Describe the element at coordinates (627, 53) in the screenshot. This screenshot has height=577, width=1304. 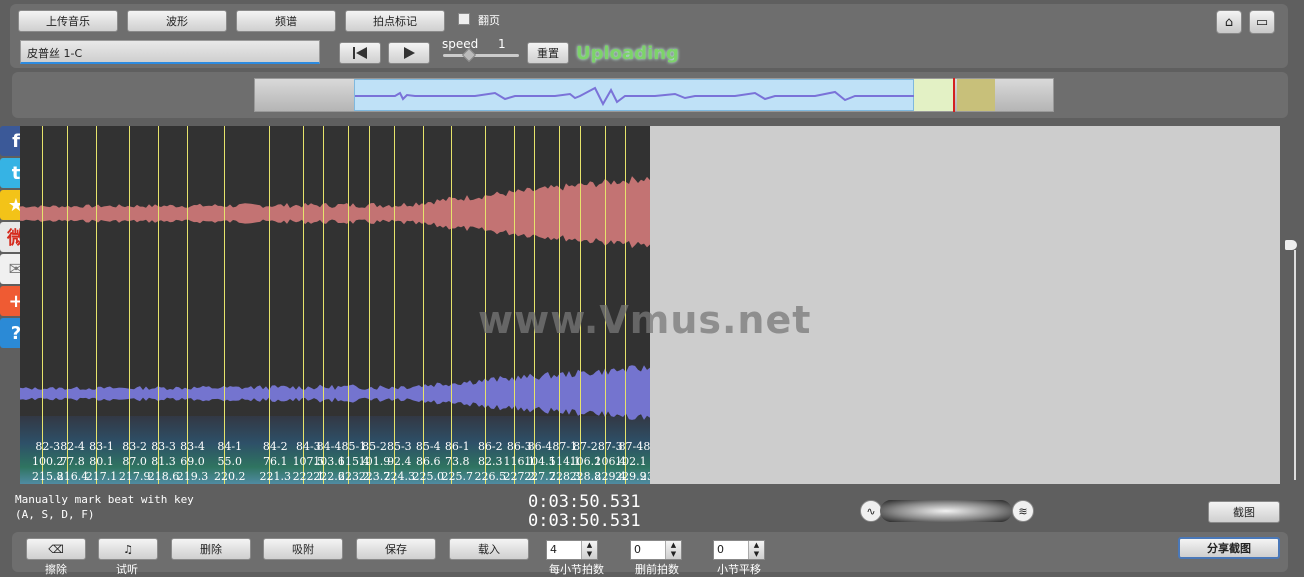
I see `upload-status: Uploading` at that location.